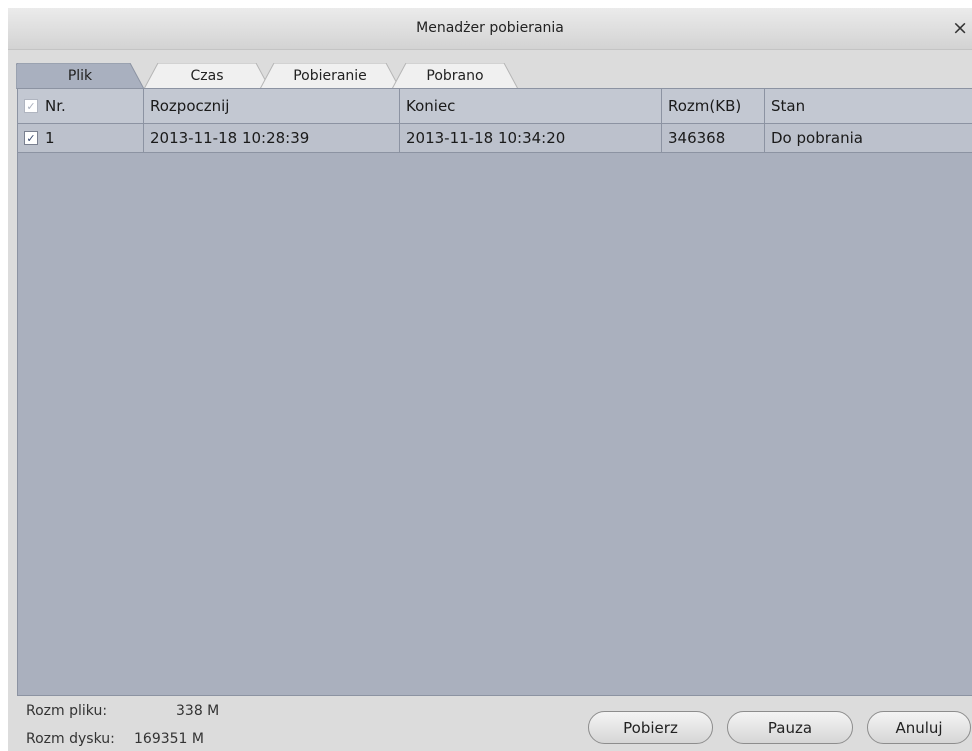 This screenshot has width=972, height=751. What do you see at coordinates (81, 138) in the screenshot?
I see `cell-nr: ✓ 1` at bounding box center [81, 138].